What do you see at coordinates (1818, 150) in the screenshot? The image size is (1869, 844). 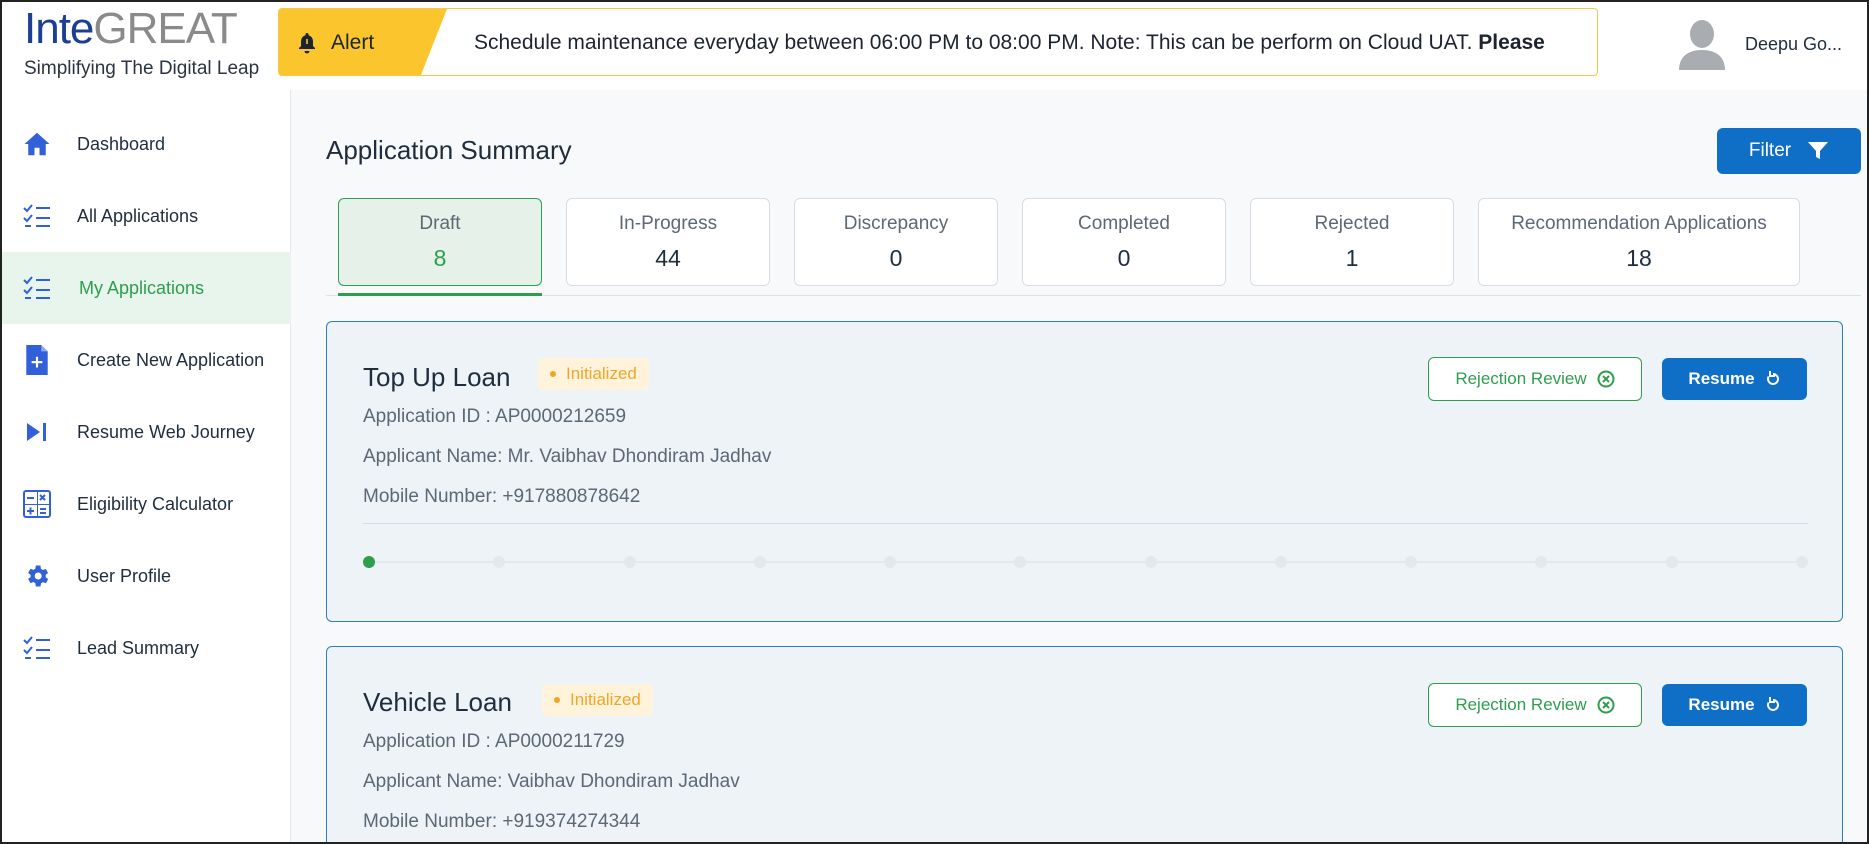 I see `funnel-icon` at bounding box center [1818, 150].